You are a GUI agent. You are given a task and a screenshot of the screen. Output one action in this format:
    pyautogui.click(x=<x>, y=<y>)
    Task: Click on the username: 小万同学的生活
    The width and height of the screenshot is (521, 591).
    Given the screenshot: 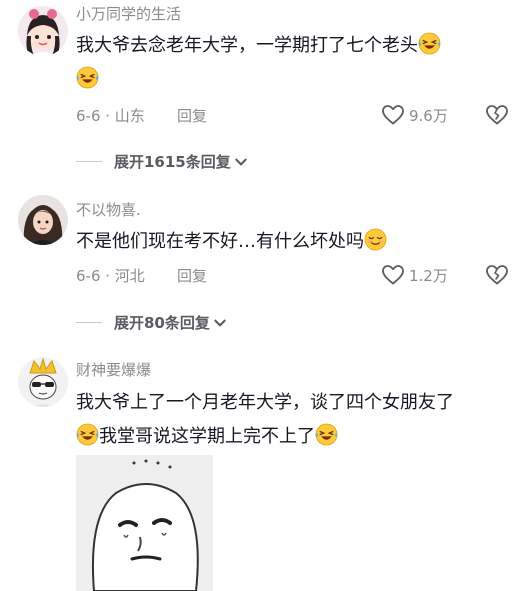 What is the action you would take?
    pyautogui.click(x=128, y=13)
    